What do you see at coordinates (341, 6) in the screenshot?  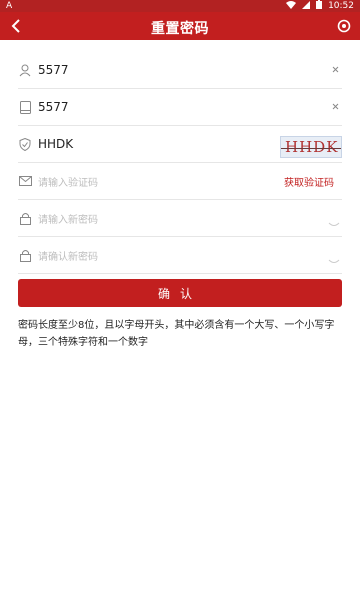 I see `status-time: 10:52` at bounding box center [341, 6].